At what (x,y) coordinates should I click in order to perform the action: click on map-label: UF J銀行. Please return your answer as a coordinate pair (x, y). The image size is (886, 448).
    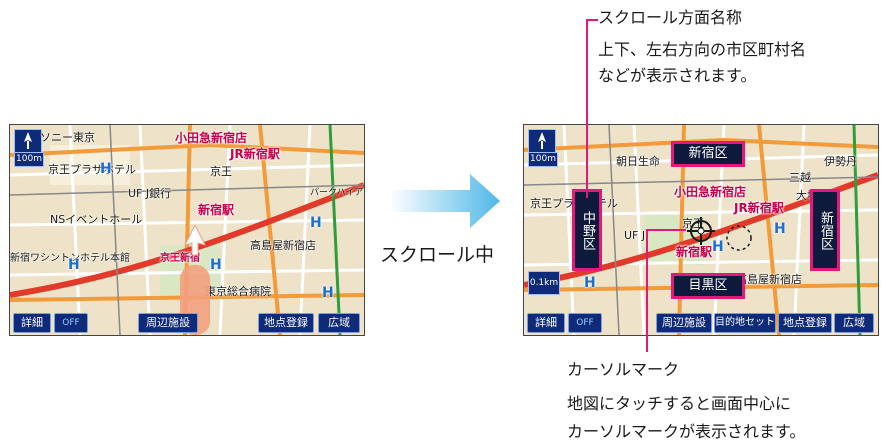
    Looking at the image, I should click on (150, 193).